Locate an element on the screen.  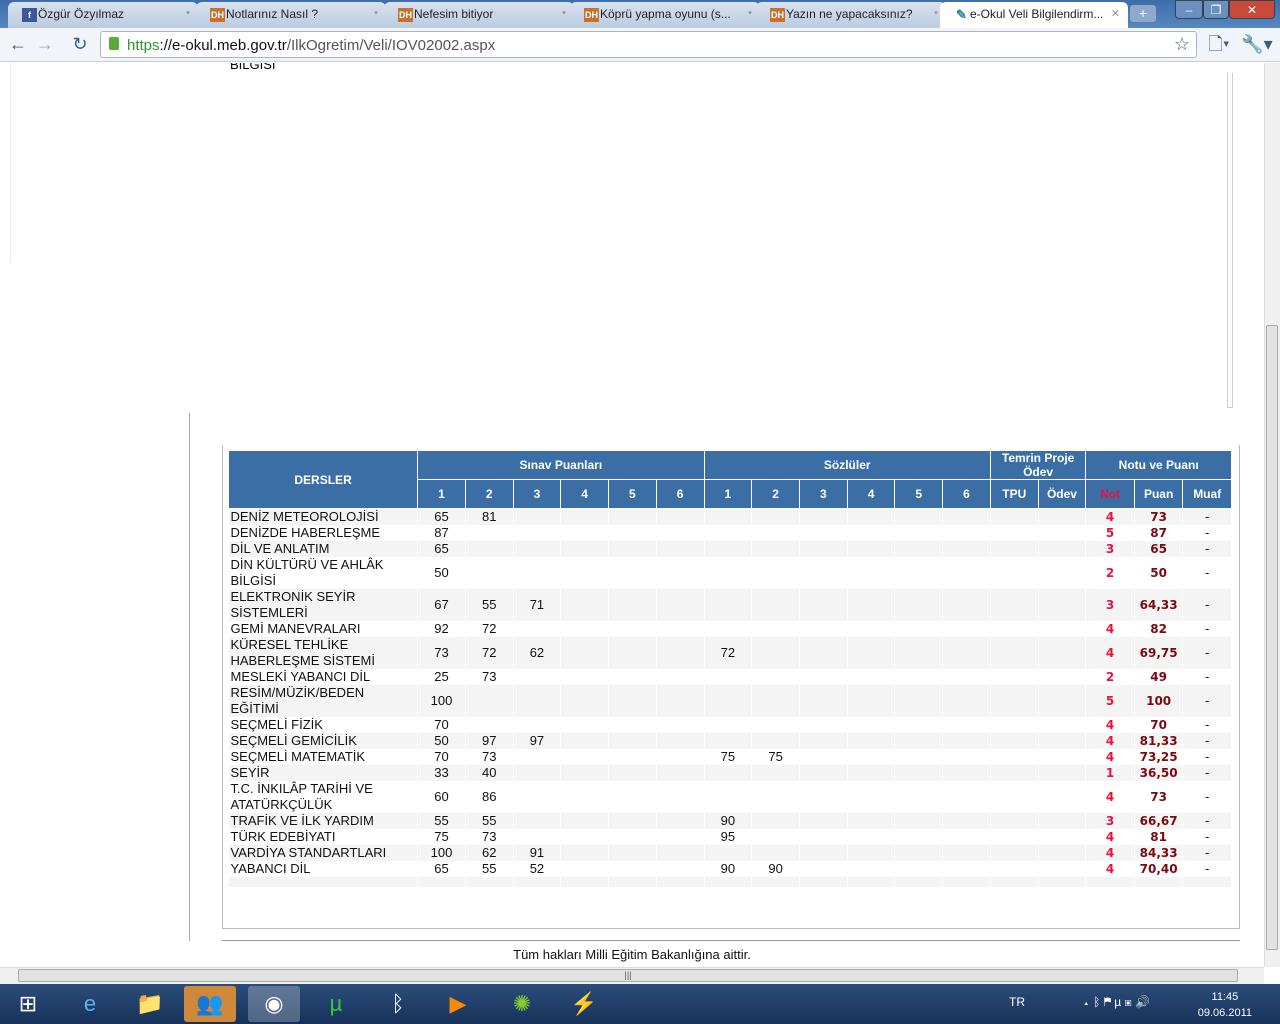
utorrent-icon: µ is located at coordinates (336, 1004).